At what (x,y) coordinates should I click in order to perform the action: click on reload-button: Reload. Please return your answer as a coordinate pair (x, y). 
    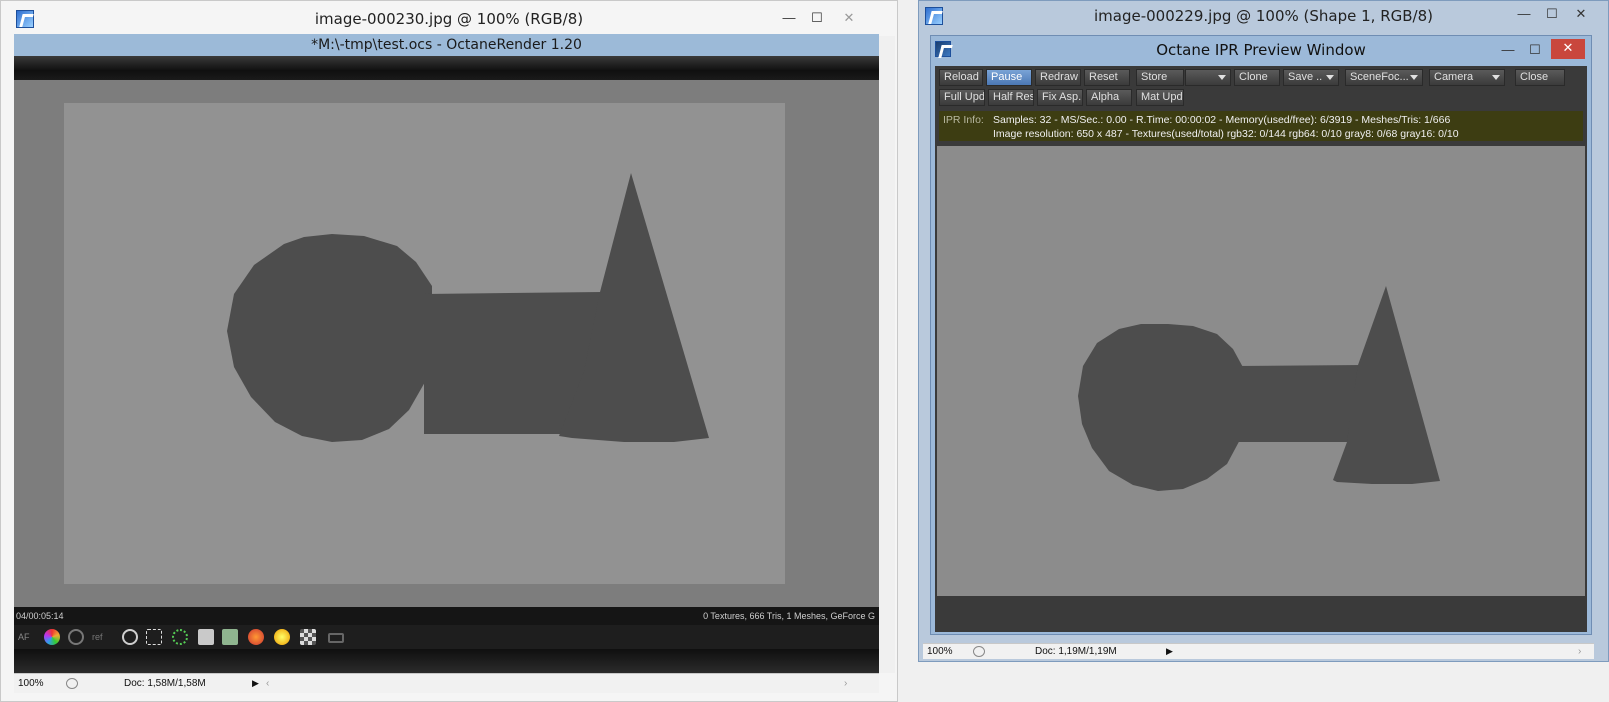
    Looking at the image, I should click on (961, 77).